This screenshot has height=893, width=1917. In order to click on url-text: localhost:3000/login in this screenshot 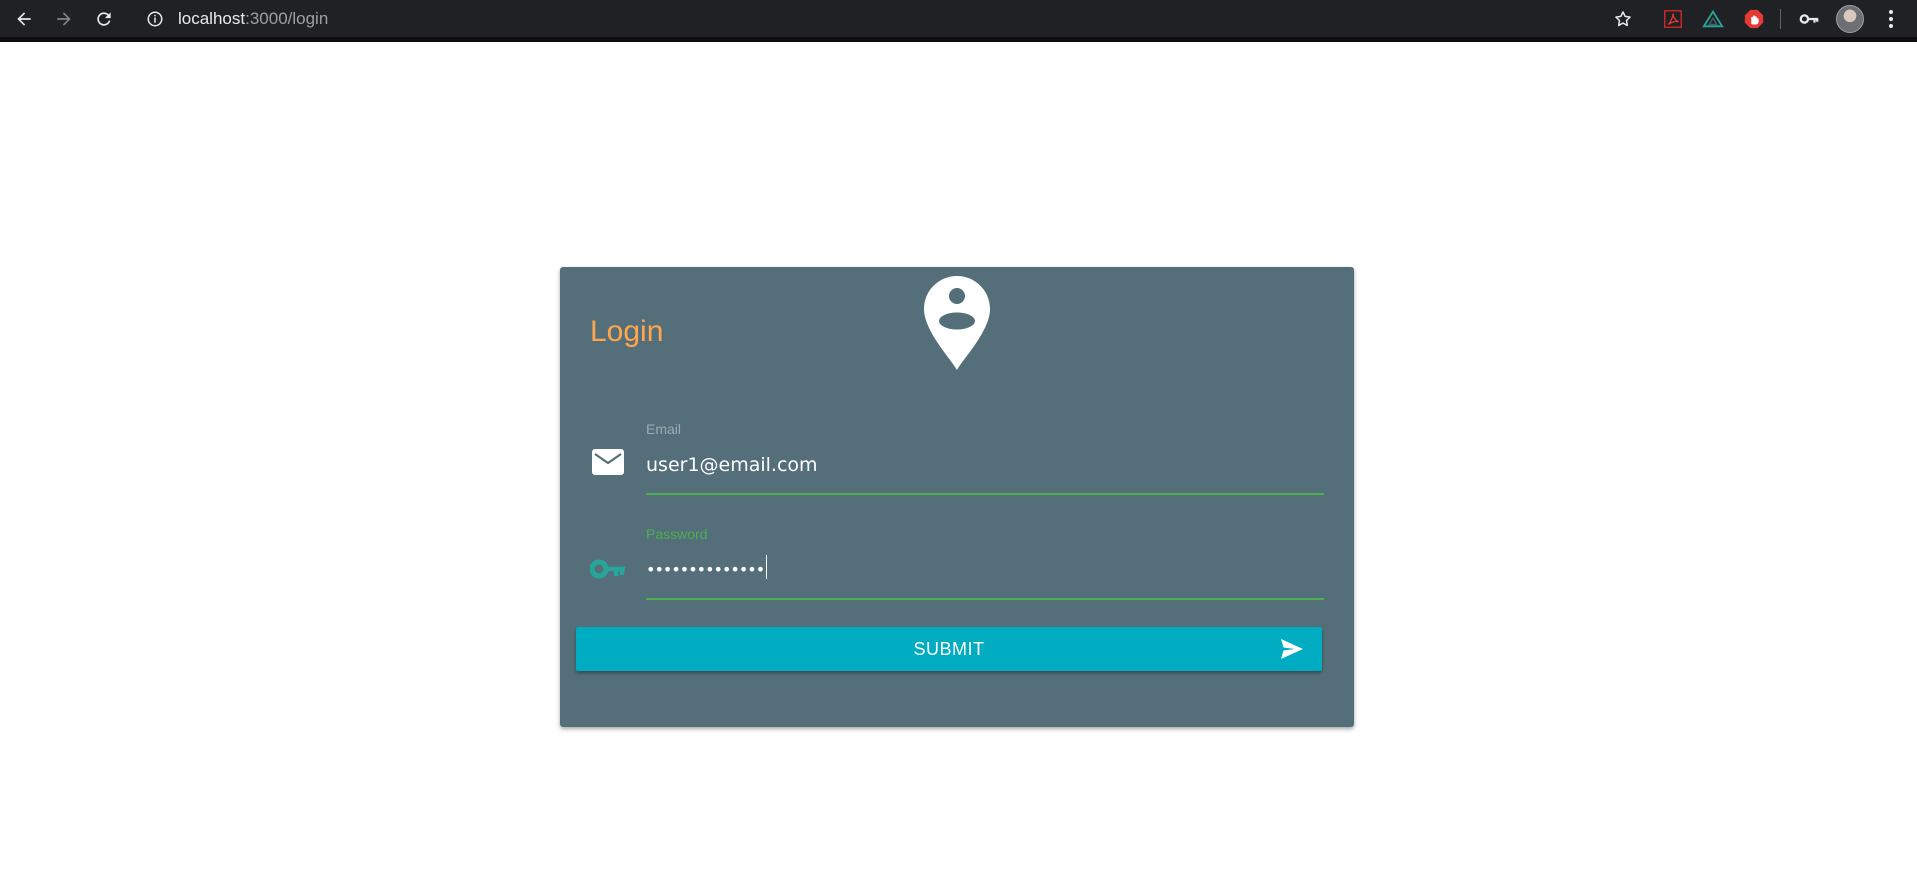, I will do `click(253, 19)`.